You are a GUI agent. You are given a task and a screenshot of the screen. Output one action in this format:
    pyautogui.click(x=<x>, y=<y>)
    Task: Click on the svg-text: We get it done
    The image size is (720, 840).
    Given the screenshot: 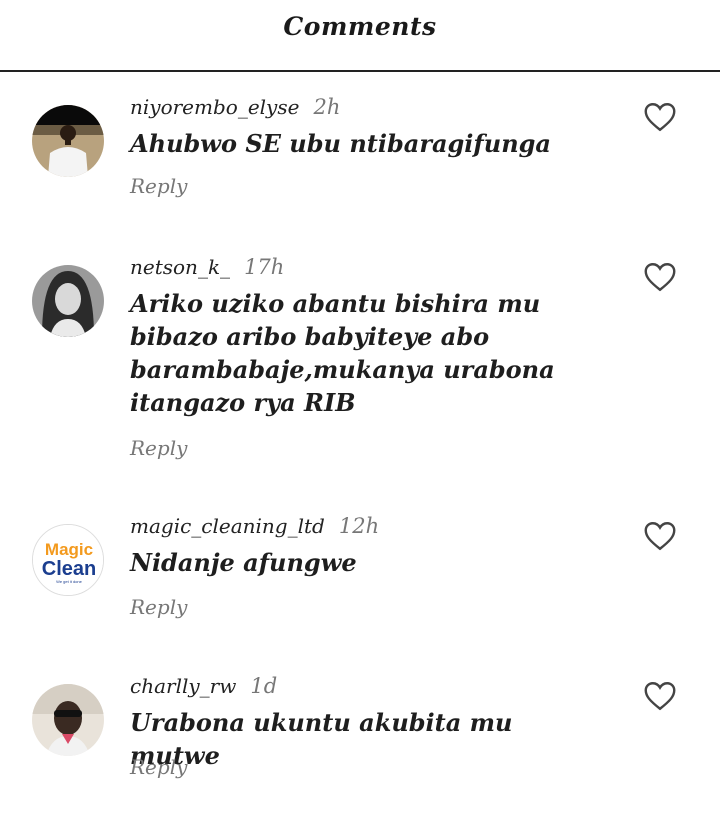 What is the action you would take?
    pyautogui.click(x=69, y=581)
    